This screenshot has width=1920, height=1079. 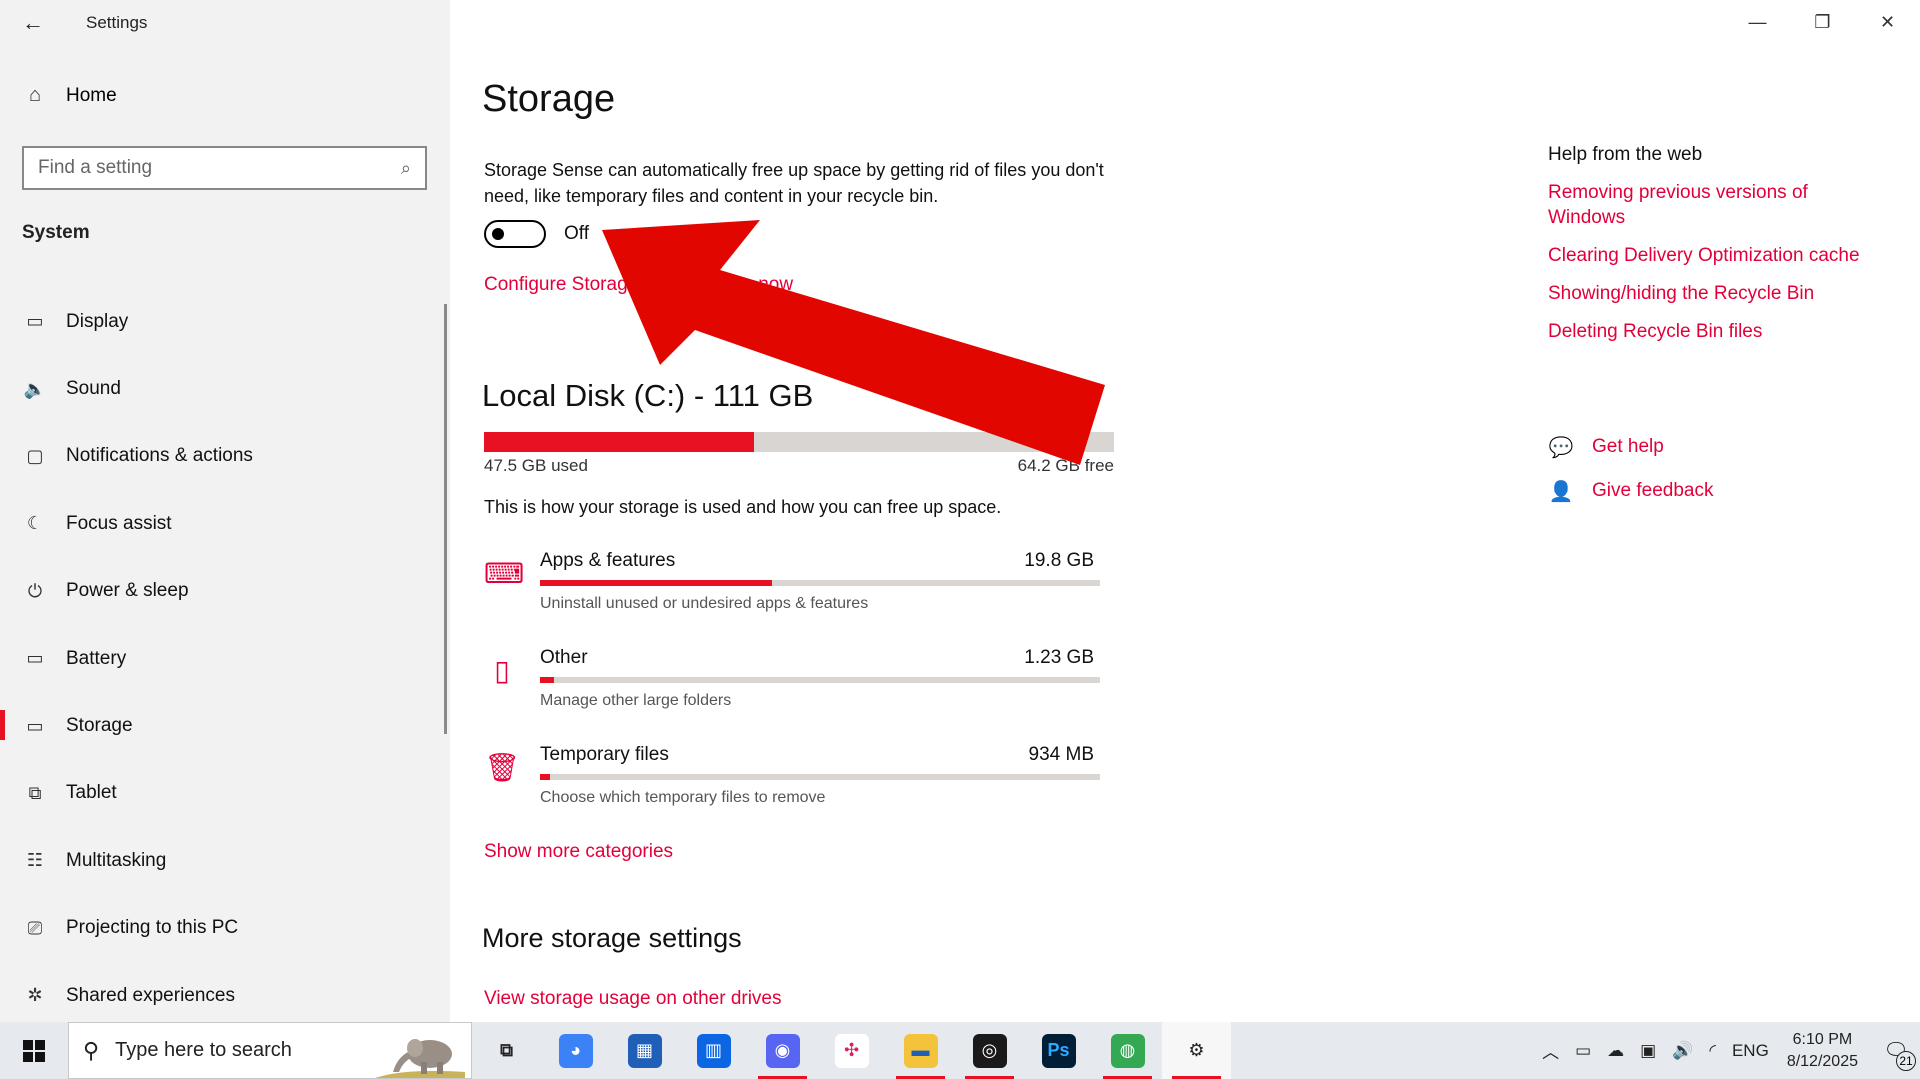 What do you see at coordinates (504, 573) in the screenshot?
I see `keyboard-icon: ⌨` at bounding box center [504, 573].